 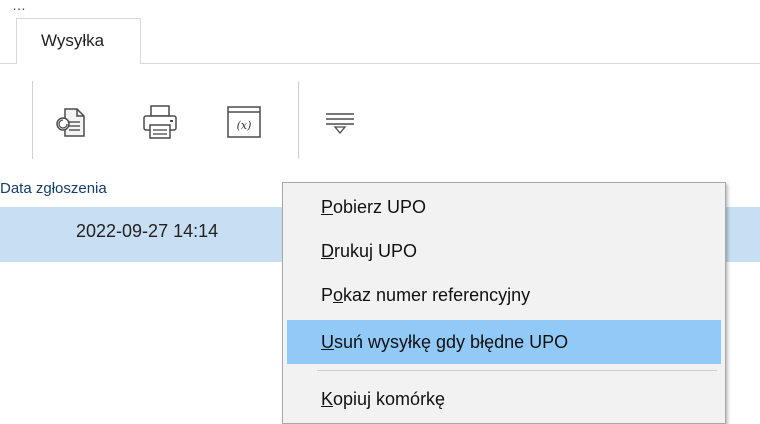 I want to click on tab-wysylka: Wysyłka, so click(x=78, y=41).